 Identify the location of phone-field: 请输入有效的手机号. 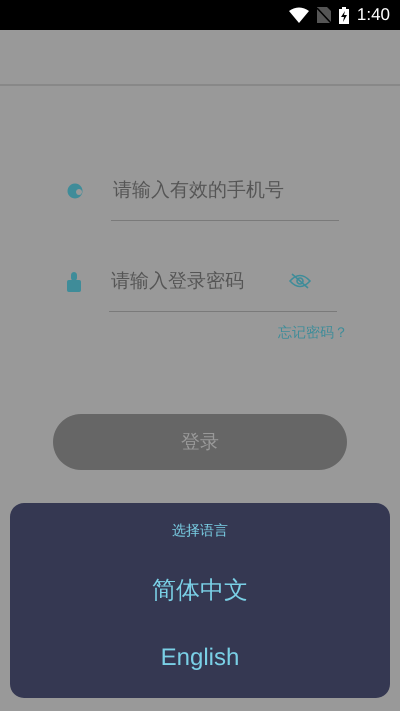
(225, 190).